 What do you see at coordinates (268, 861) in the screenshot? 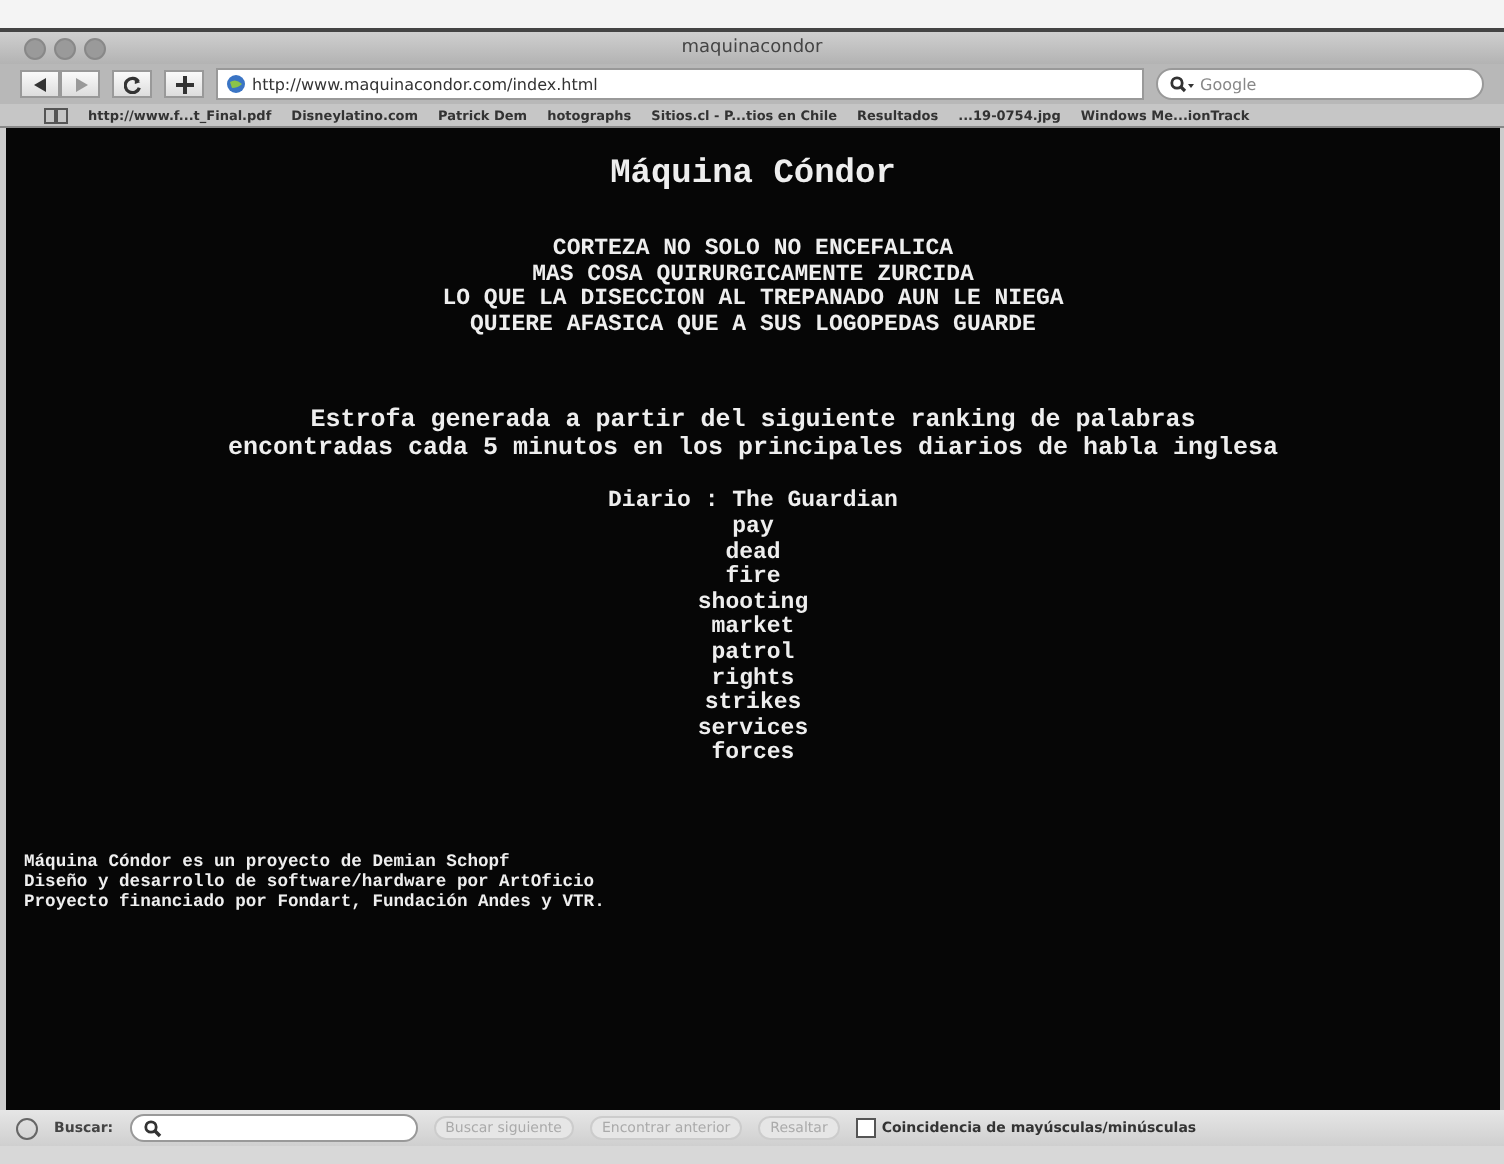
I see `credit-line: Máquina Cóndor es un proyecto de Demian Schopf` at bounding box center [268, 861].